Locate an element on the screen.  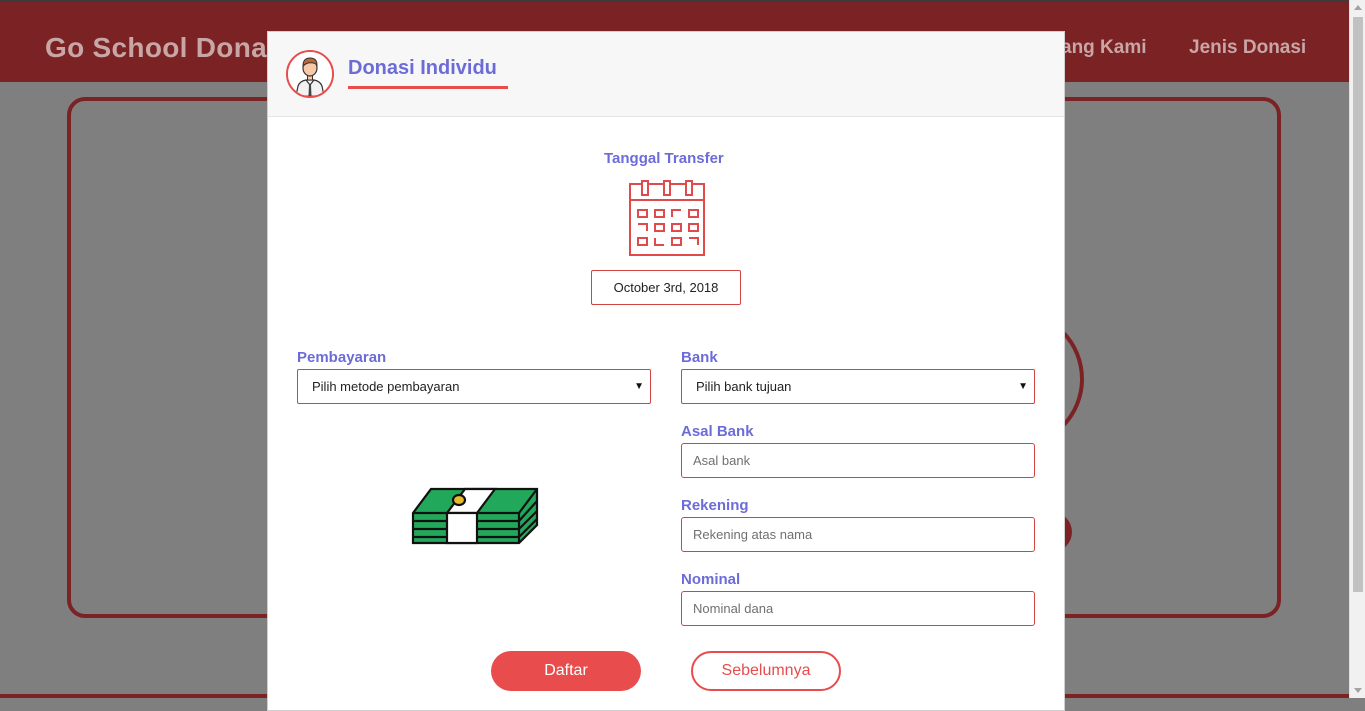
transfer-date-picker: October 3rd, 2018 is located at coordinates (666, 287).